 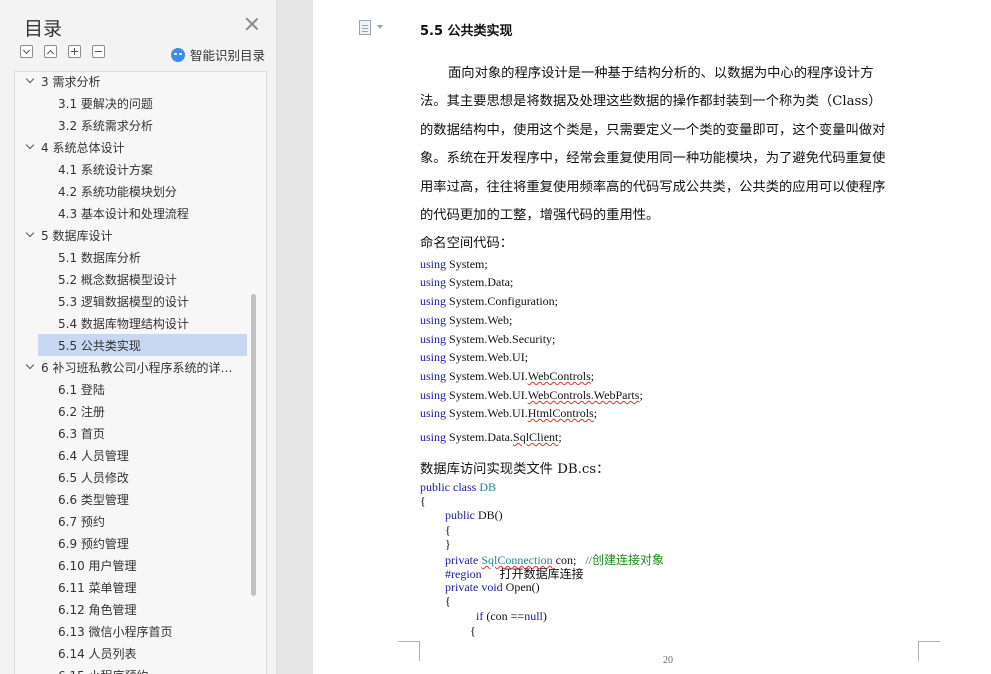 I want to click on section-heading: 5.5 公共类实现, so click(x=466, y=31).